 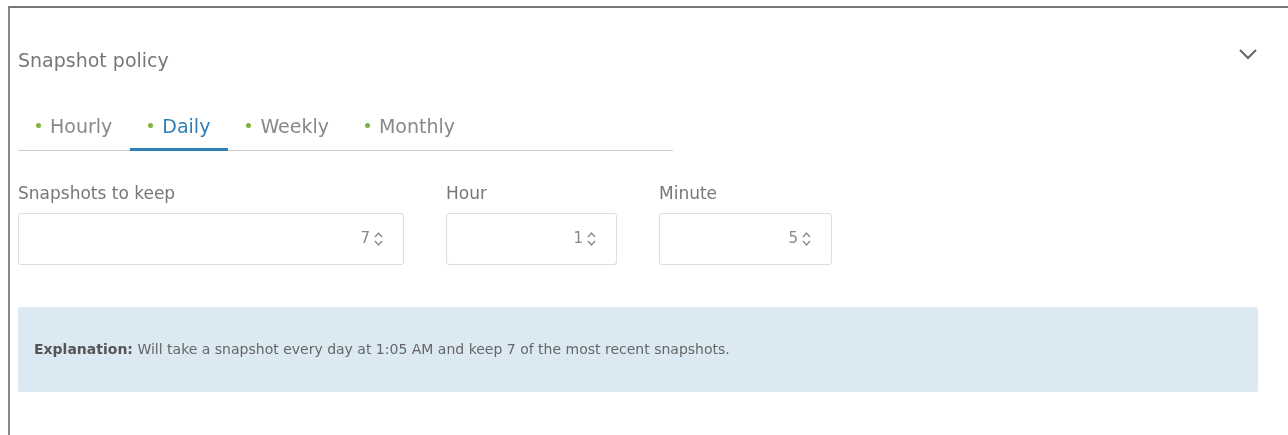 I want to click on tab: Weekly, so click(x=287, y=129).